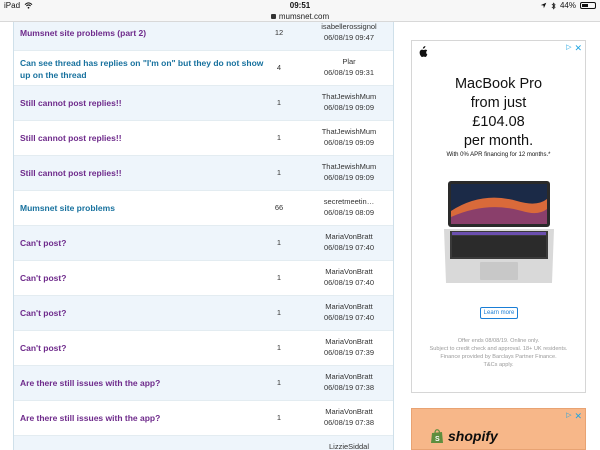  I want to click on lock-icon, so click(273, 16).